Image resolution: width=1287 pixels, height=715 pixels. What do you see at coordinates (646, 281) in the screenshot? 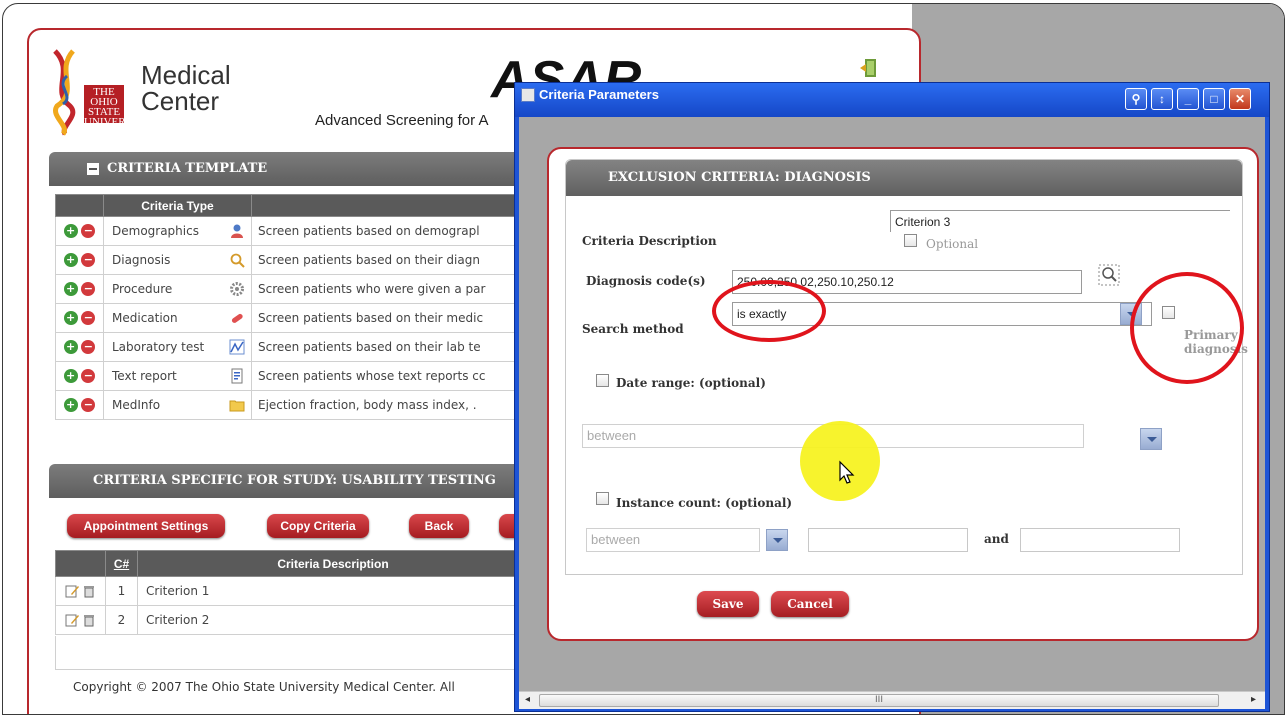
I see `diagnosis-codes-label: Diagnosis code(s)` at bounding box center [646, 281].